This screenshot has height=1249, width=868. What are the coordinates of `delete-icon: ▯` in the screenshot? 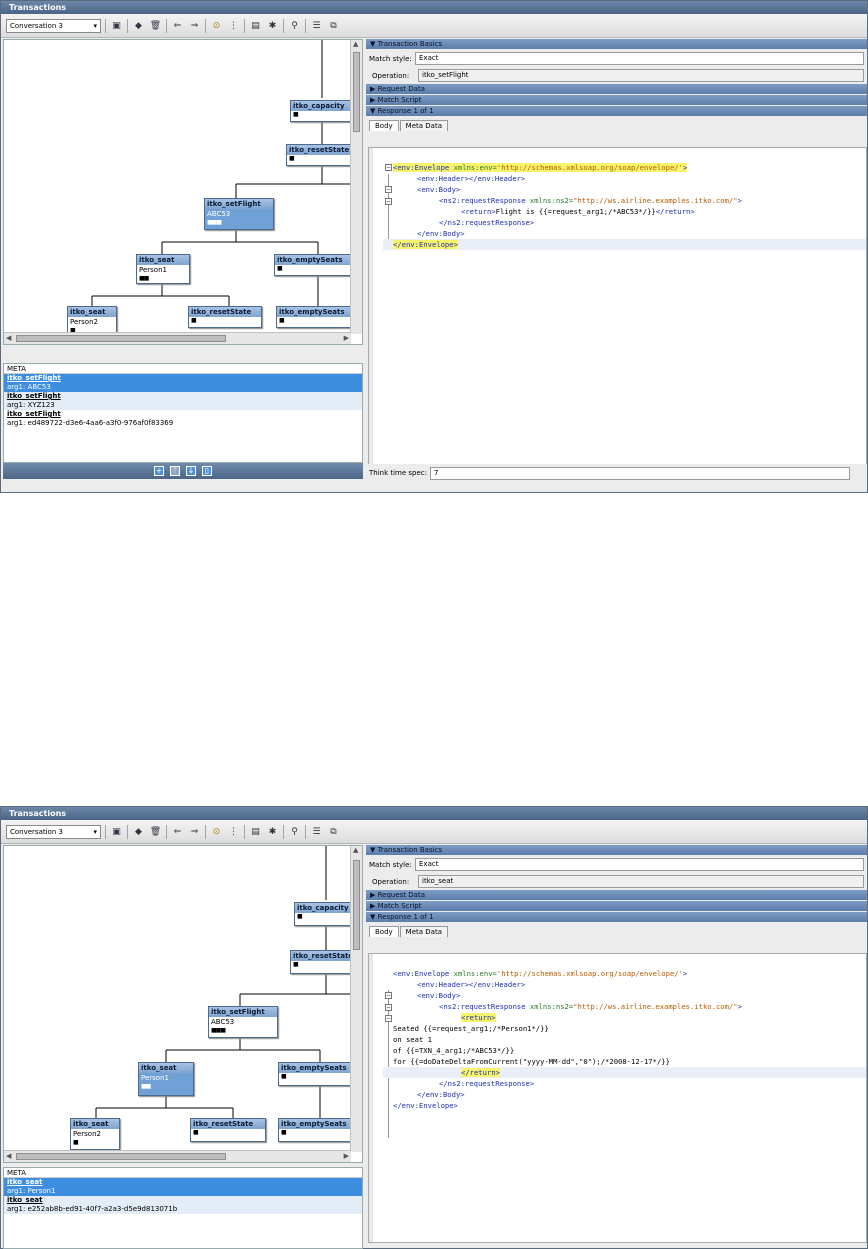 It's located at (207, 471).